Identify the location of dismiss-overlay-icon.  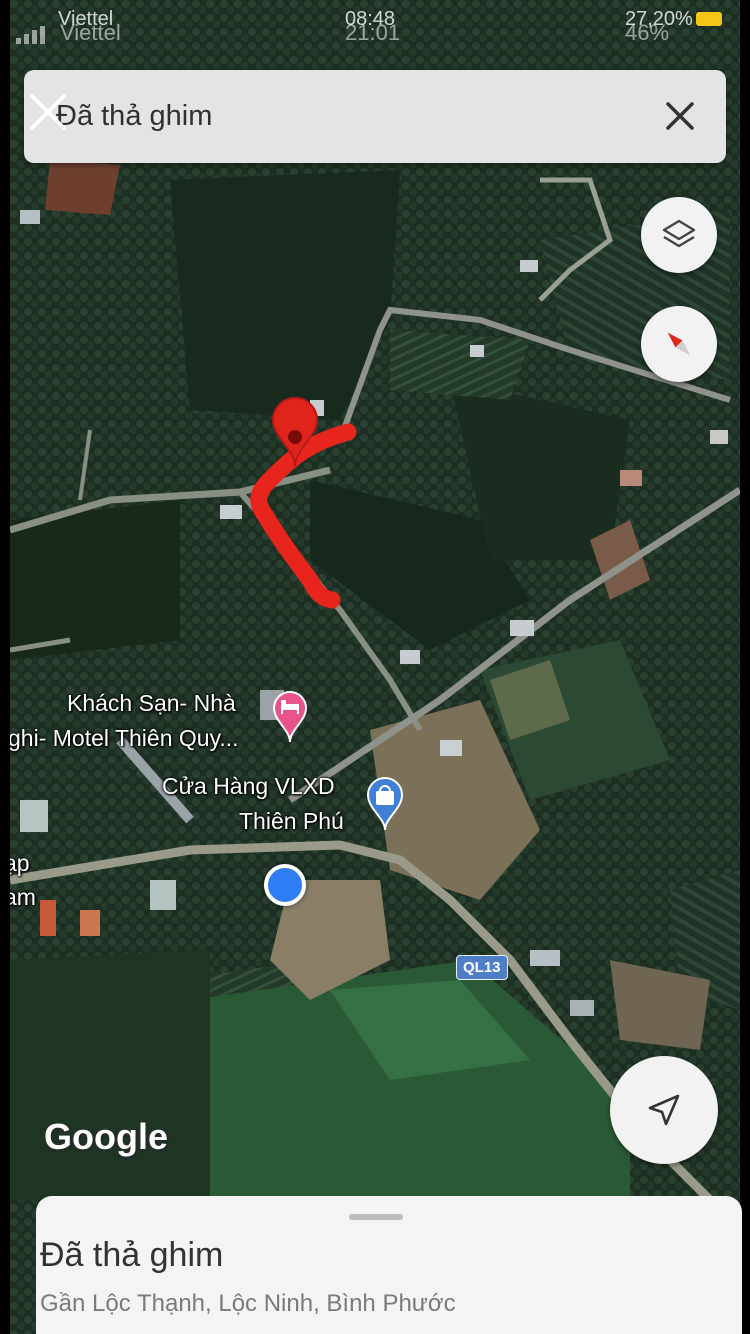
(48, 112).